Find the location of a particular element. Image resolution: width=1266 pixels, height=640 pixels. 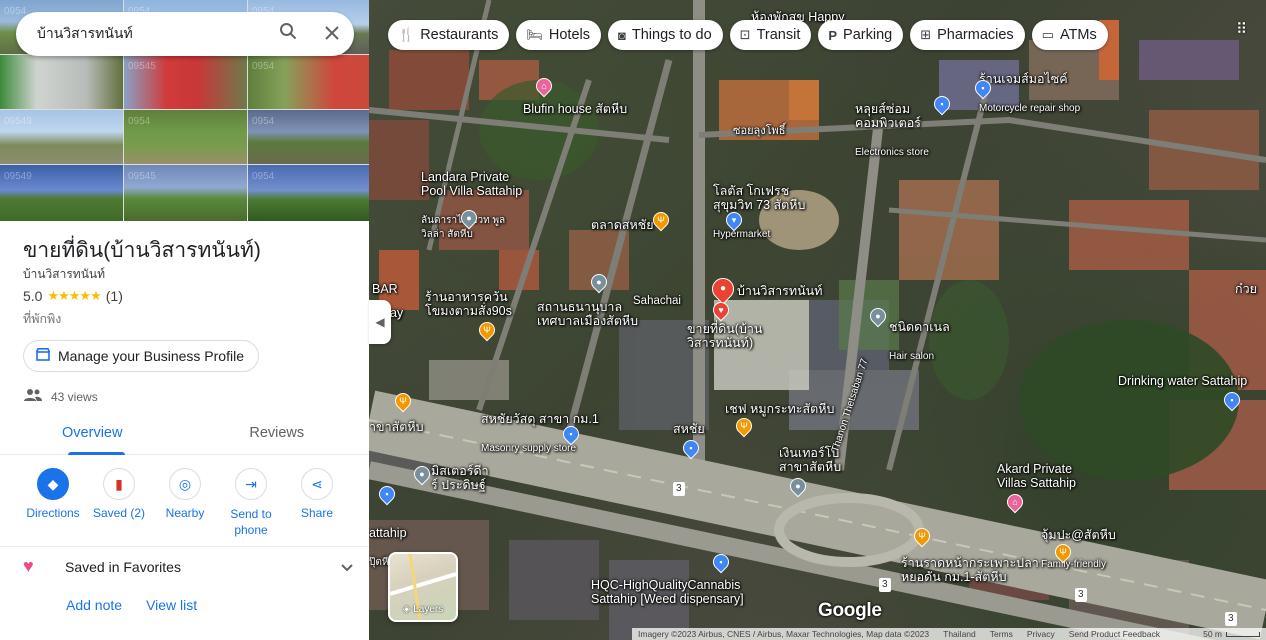

heart-icon: ♥ is located at coordinates (28, 566).